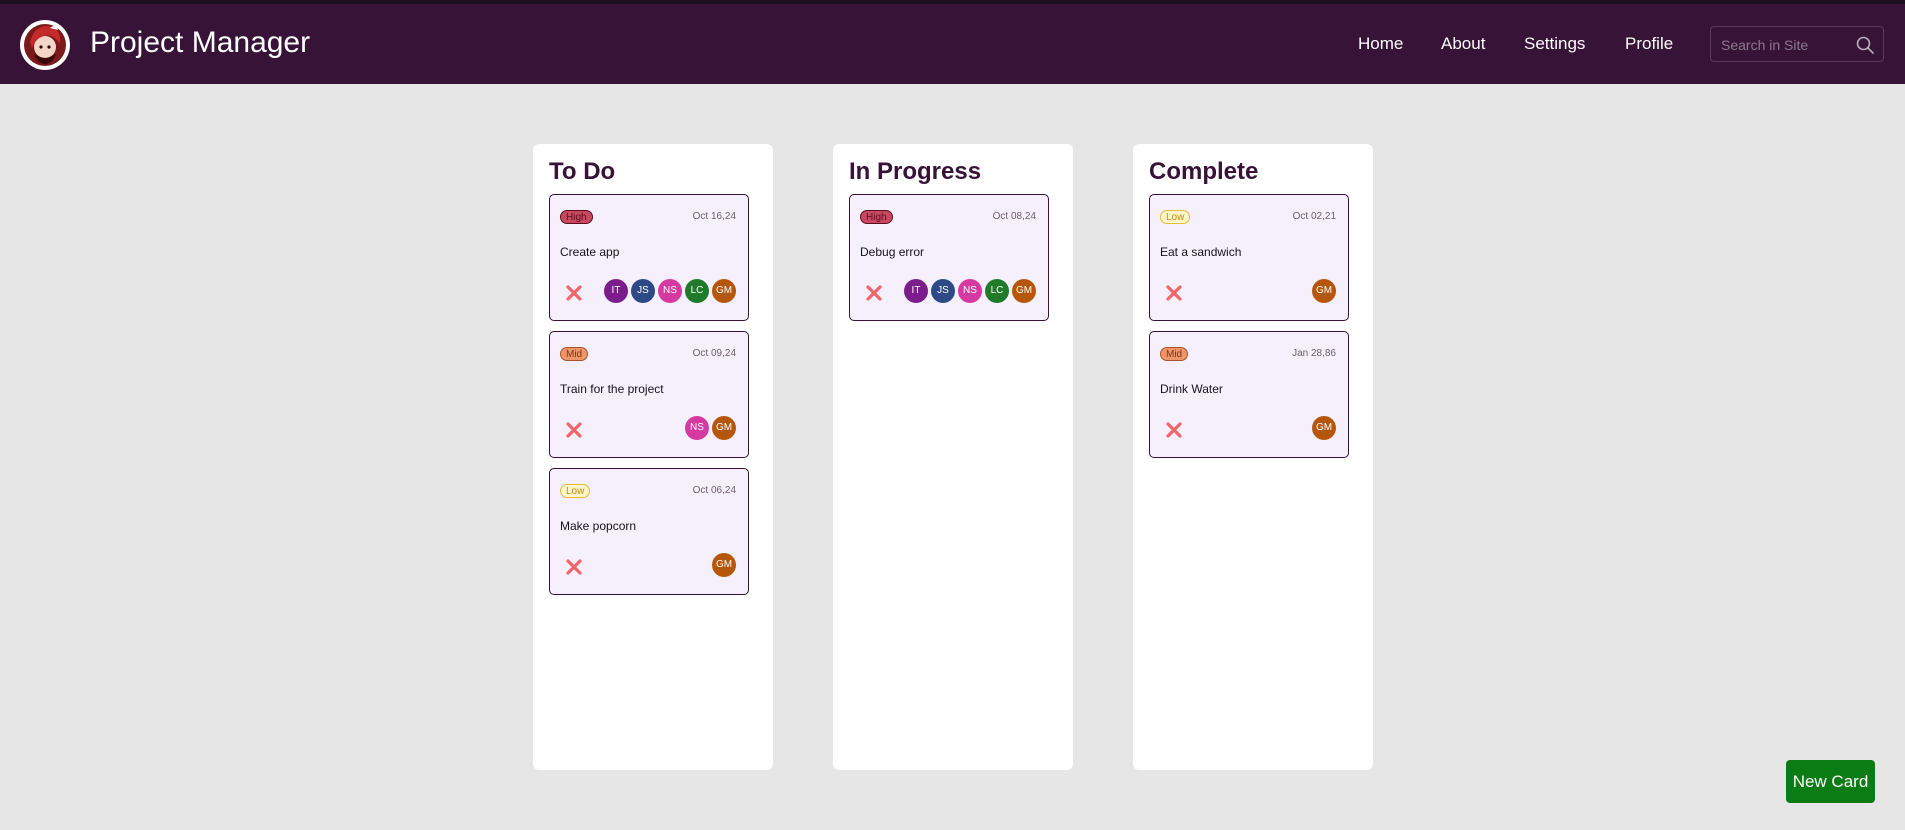 The height and width of the screenshot is (830, 1905). I want to click on nav-settings: Settings, so click(1554, 44).